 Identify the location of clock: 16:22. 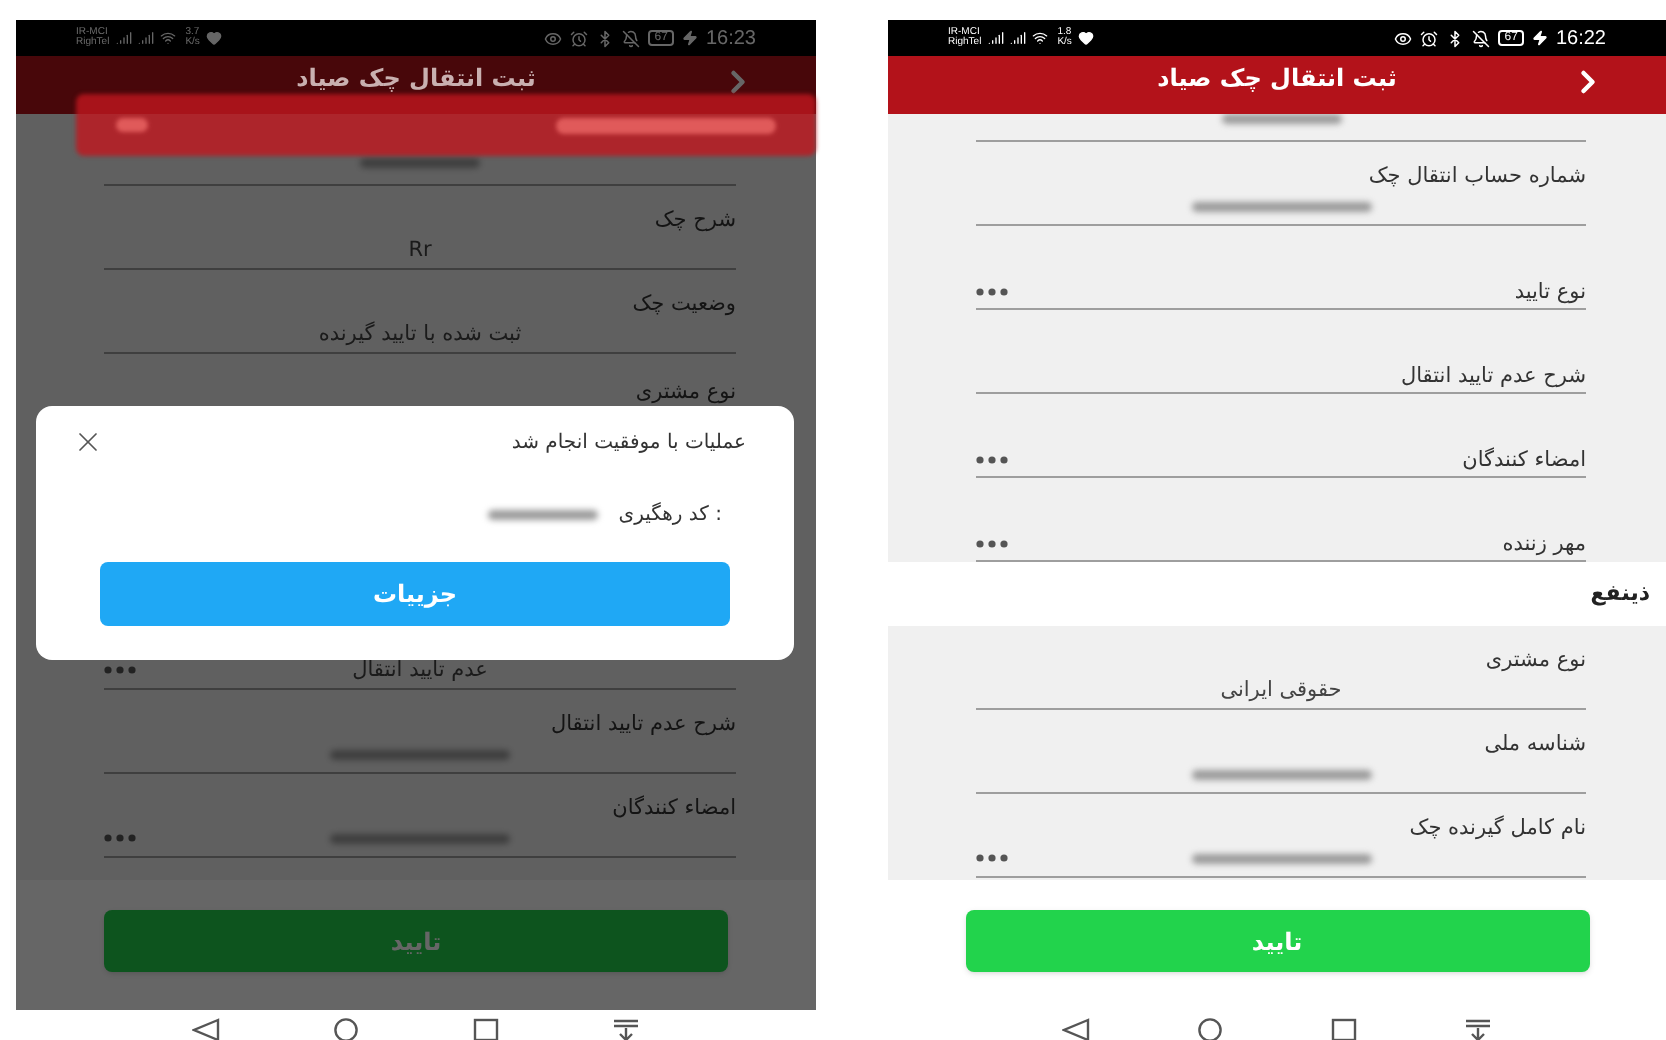
(1580, 39).